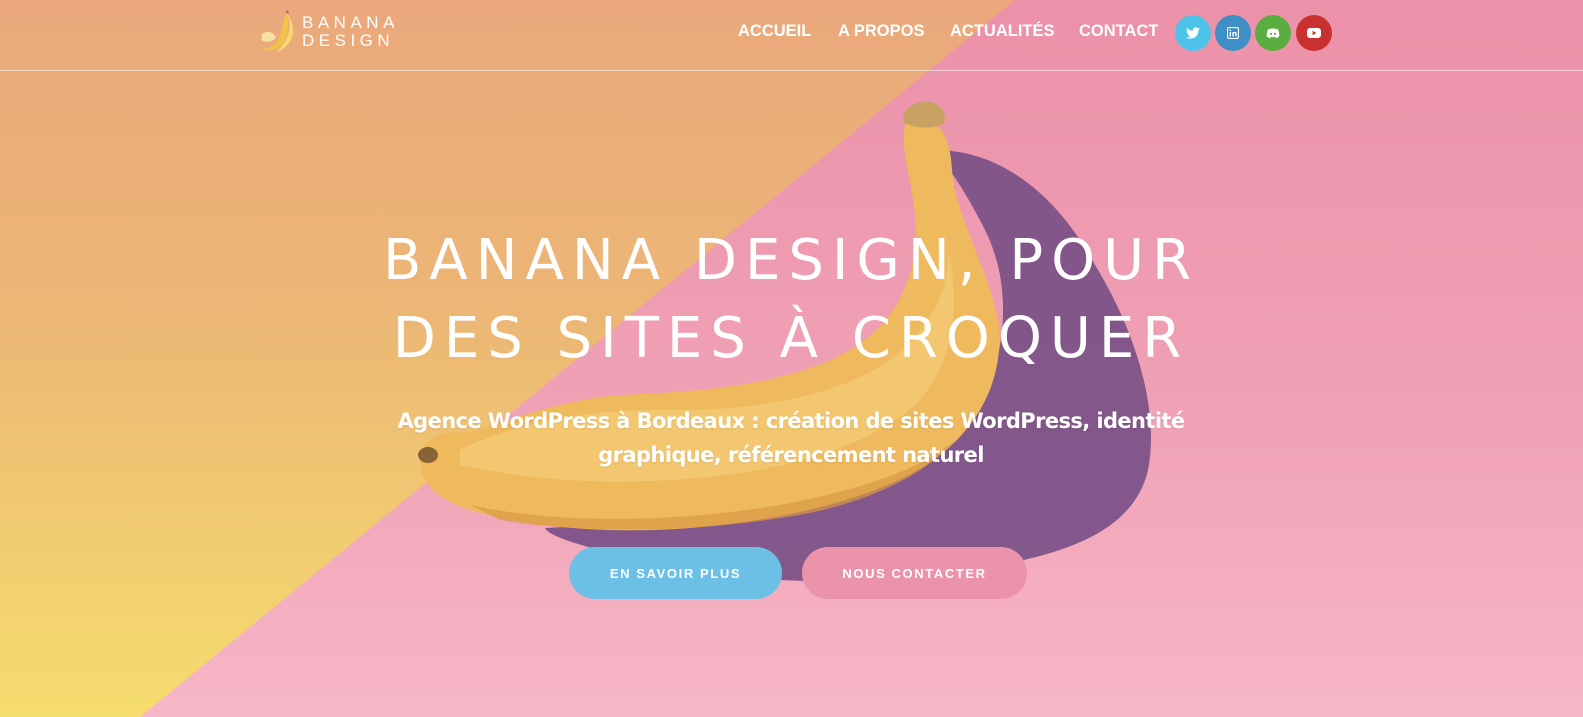 The image size is (1583, 717). What do you see at coordinates (923, 114) in the screenshot?
I see `banana-stem` at bounding box center [923, 114].